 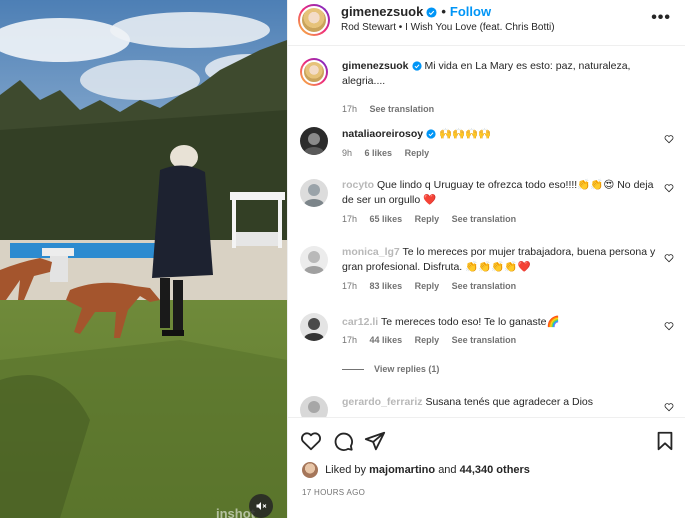 I want to click on comment-text: Susana tenés que agradecer a Dios, so click(x=509, y=402).